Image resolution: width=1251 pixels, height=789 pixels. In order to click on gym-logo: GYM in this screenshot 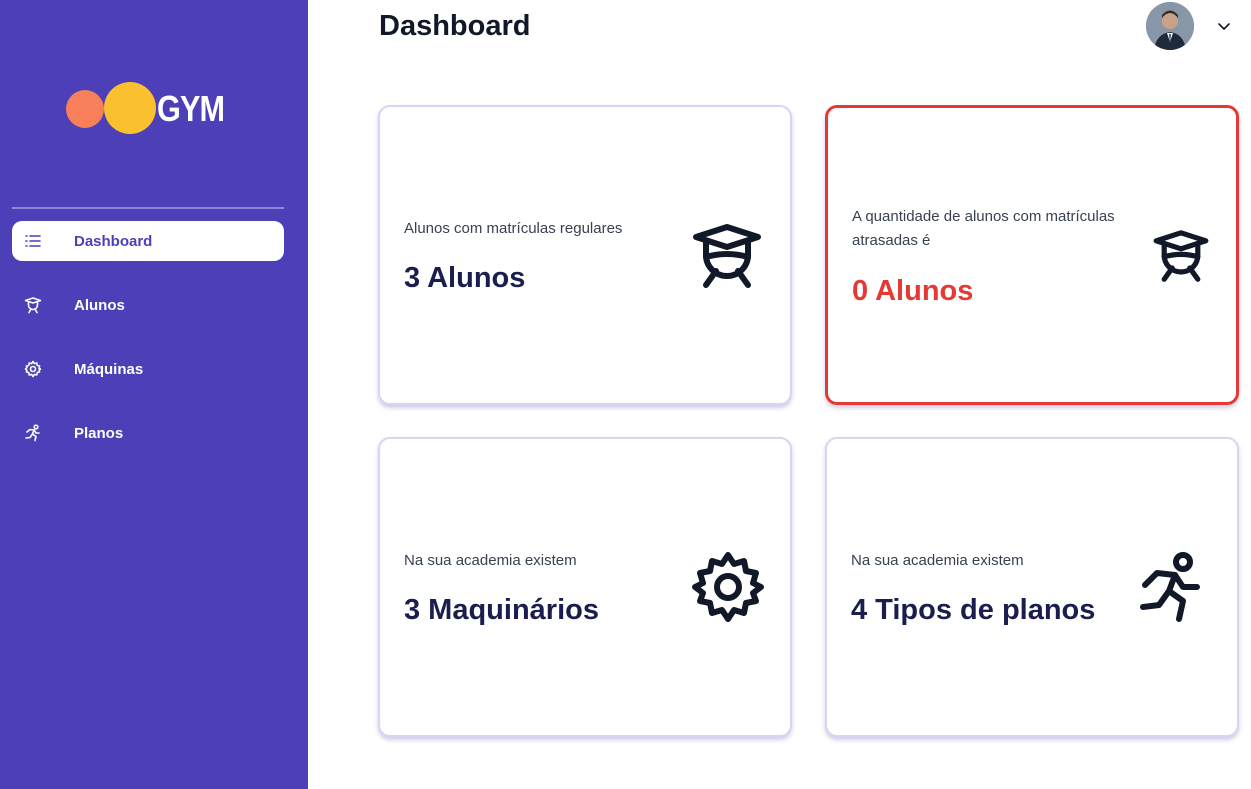, I will do `click(151, 108)`.